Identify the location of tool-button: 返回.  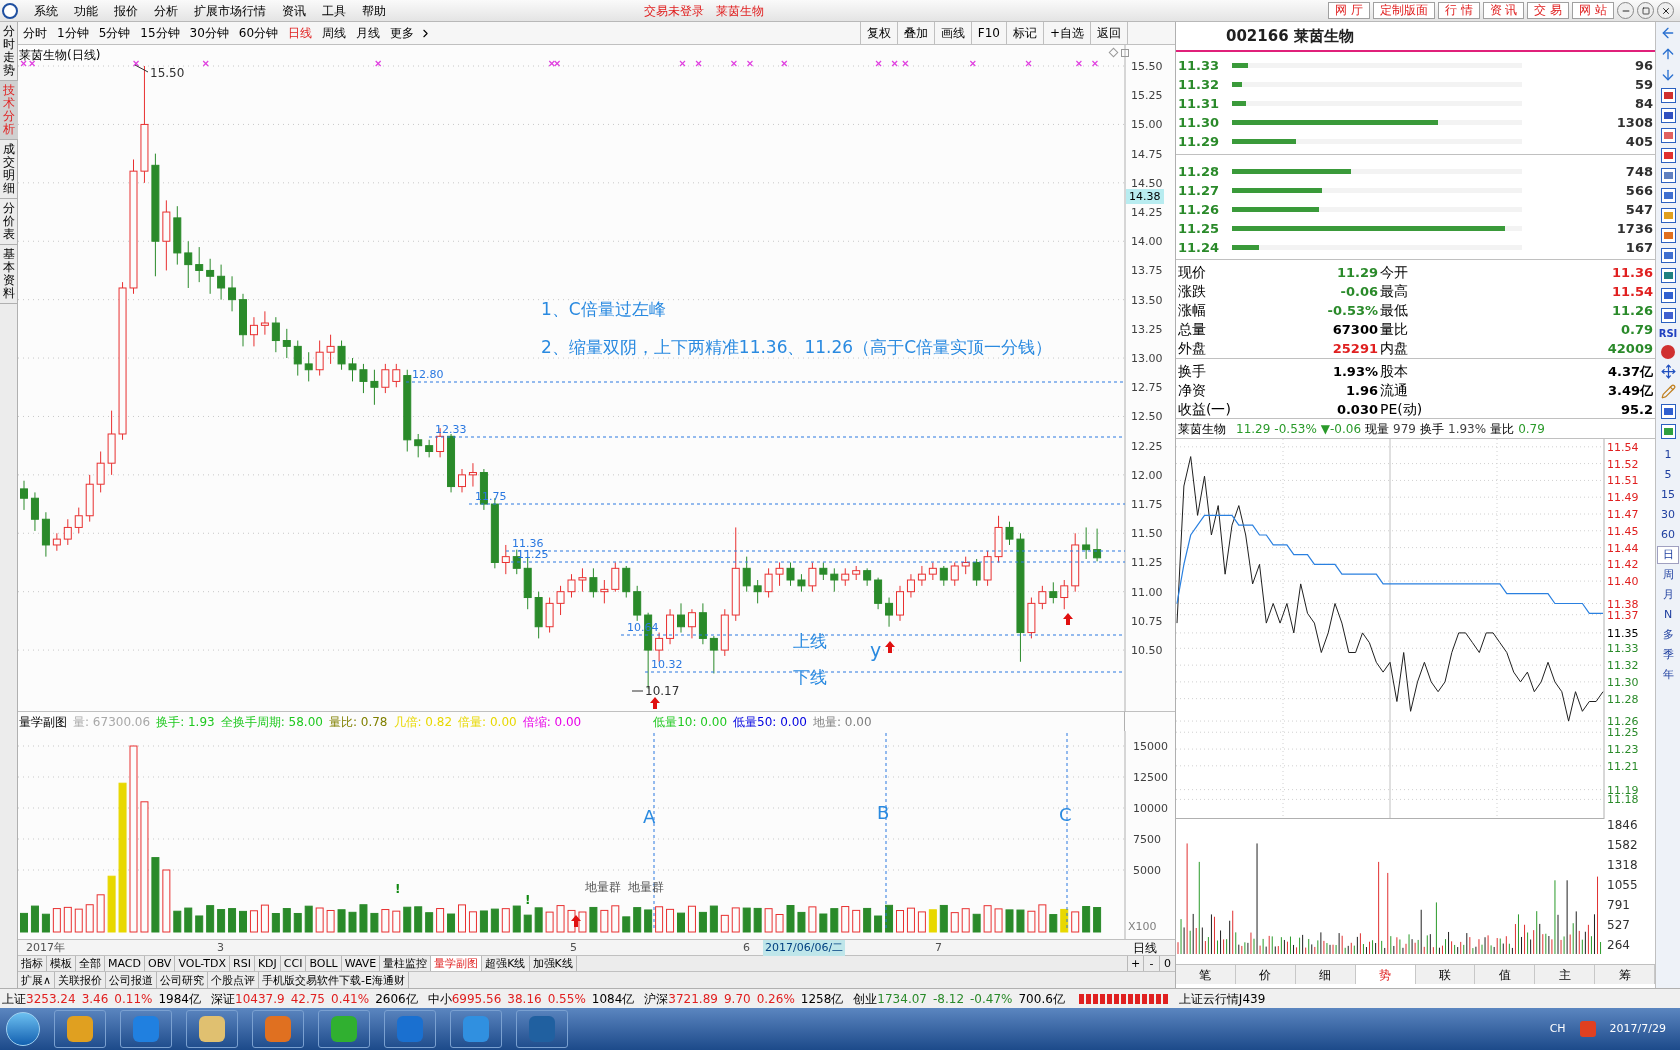
(1108, 33).